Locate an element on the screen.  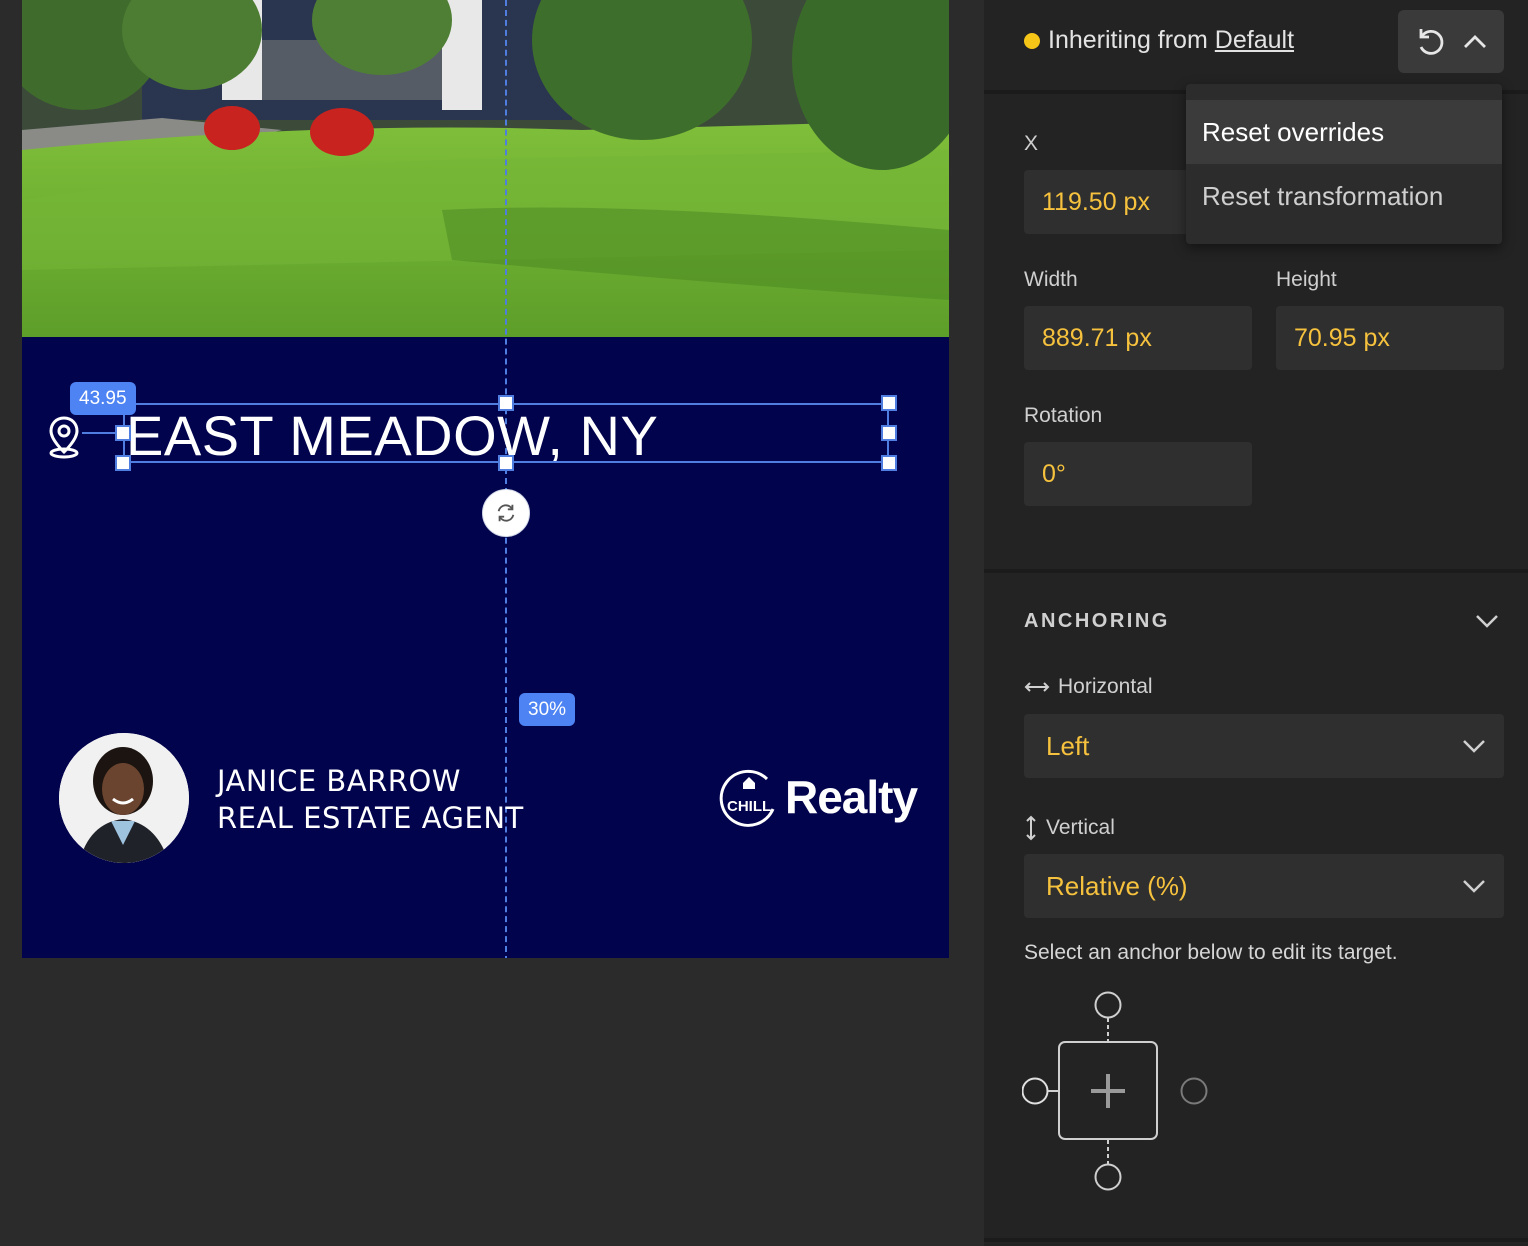
menu-item-reset-overrides: Reset overrides is located at coordinates (1344, 132).